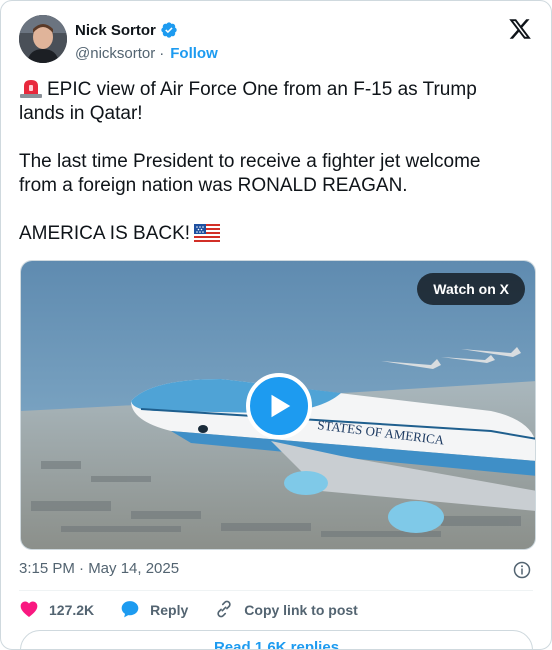  I want to click on copy-link-label: Copy link to post, so click(301, 610).